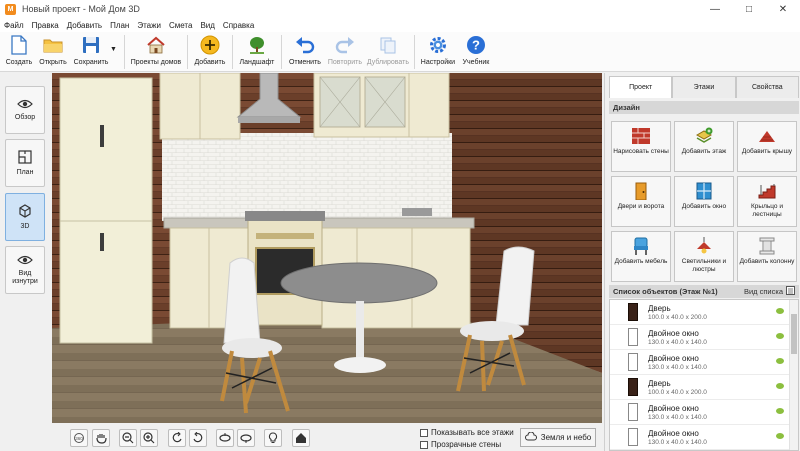 This screenshot has width=800, height=451. What do you see at coordinates (101, 438) in the screenshot?
I see `hand-pan-icon` at bounding box center [101, 438].